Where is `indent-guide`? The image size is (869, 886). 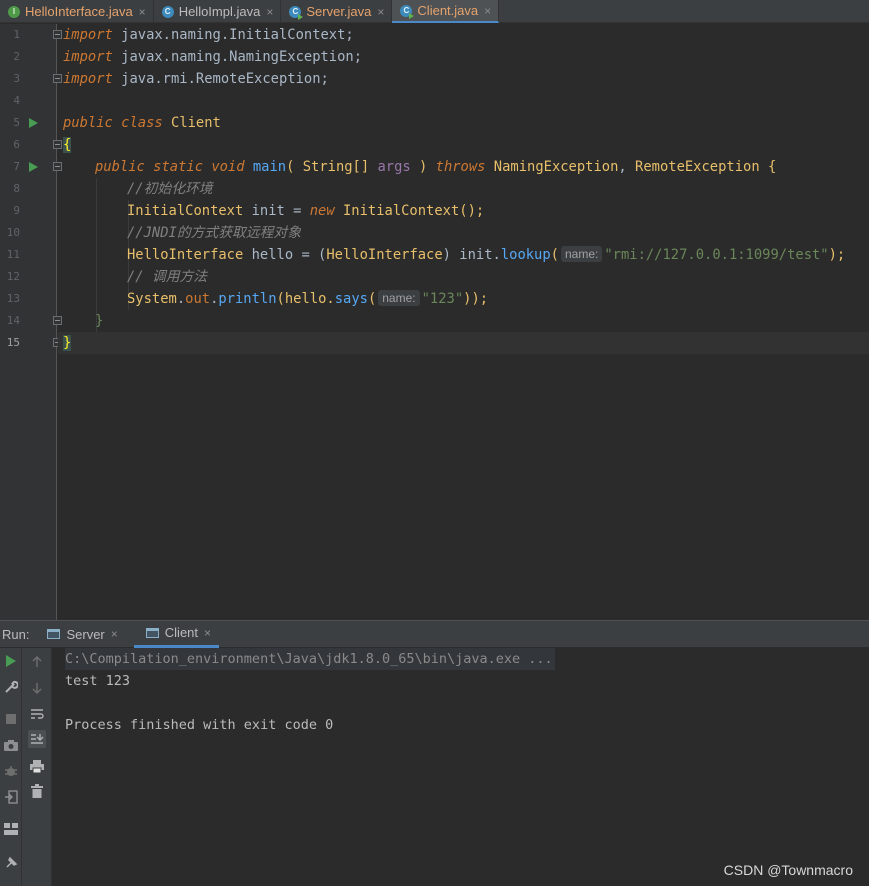 indent-guide is located at coordinates (96, 255).